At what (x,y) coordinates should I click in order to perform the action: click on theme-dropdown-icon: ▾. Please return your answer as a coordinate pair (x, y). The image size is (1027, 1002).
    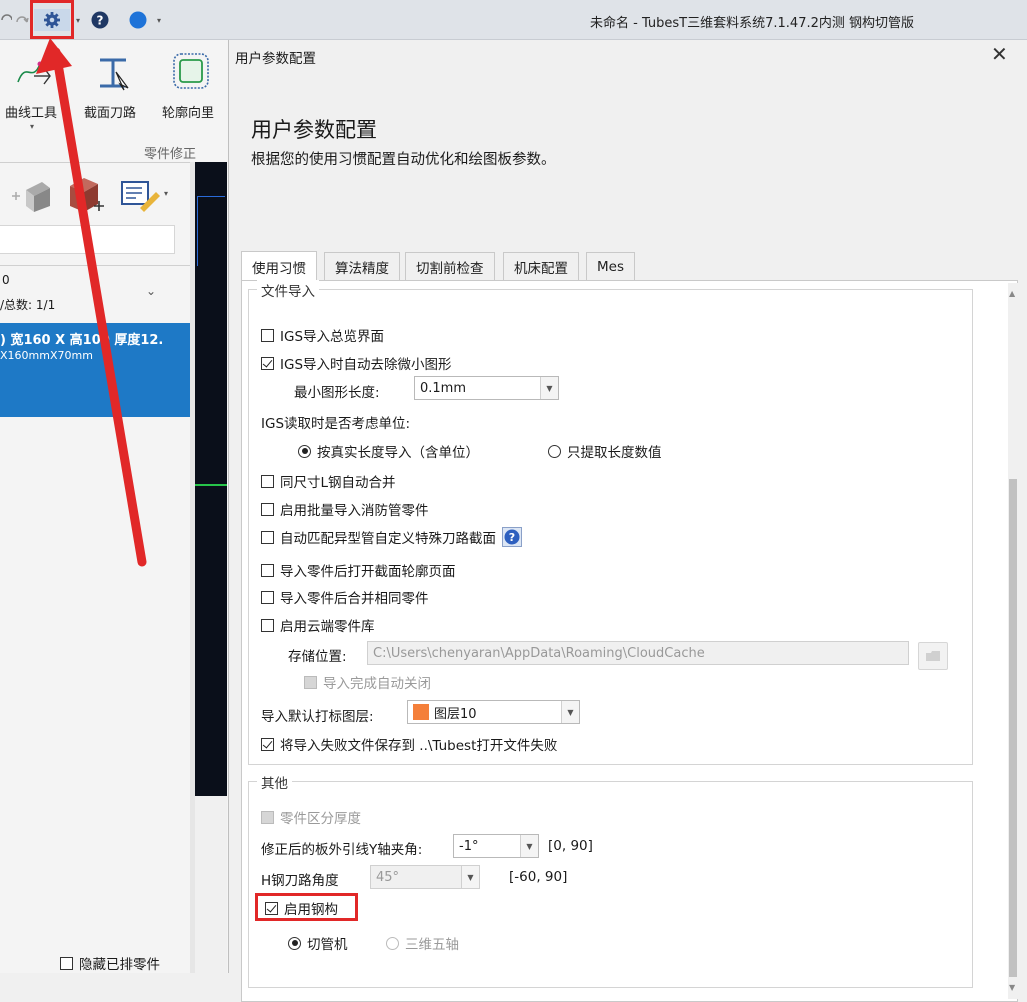
    Looking at the image, I should click on (159, 20).